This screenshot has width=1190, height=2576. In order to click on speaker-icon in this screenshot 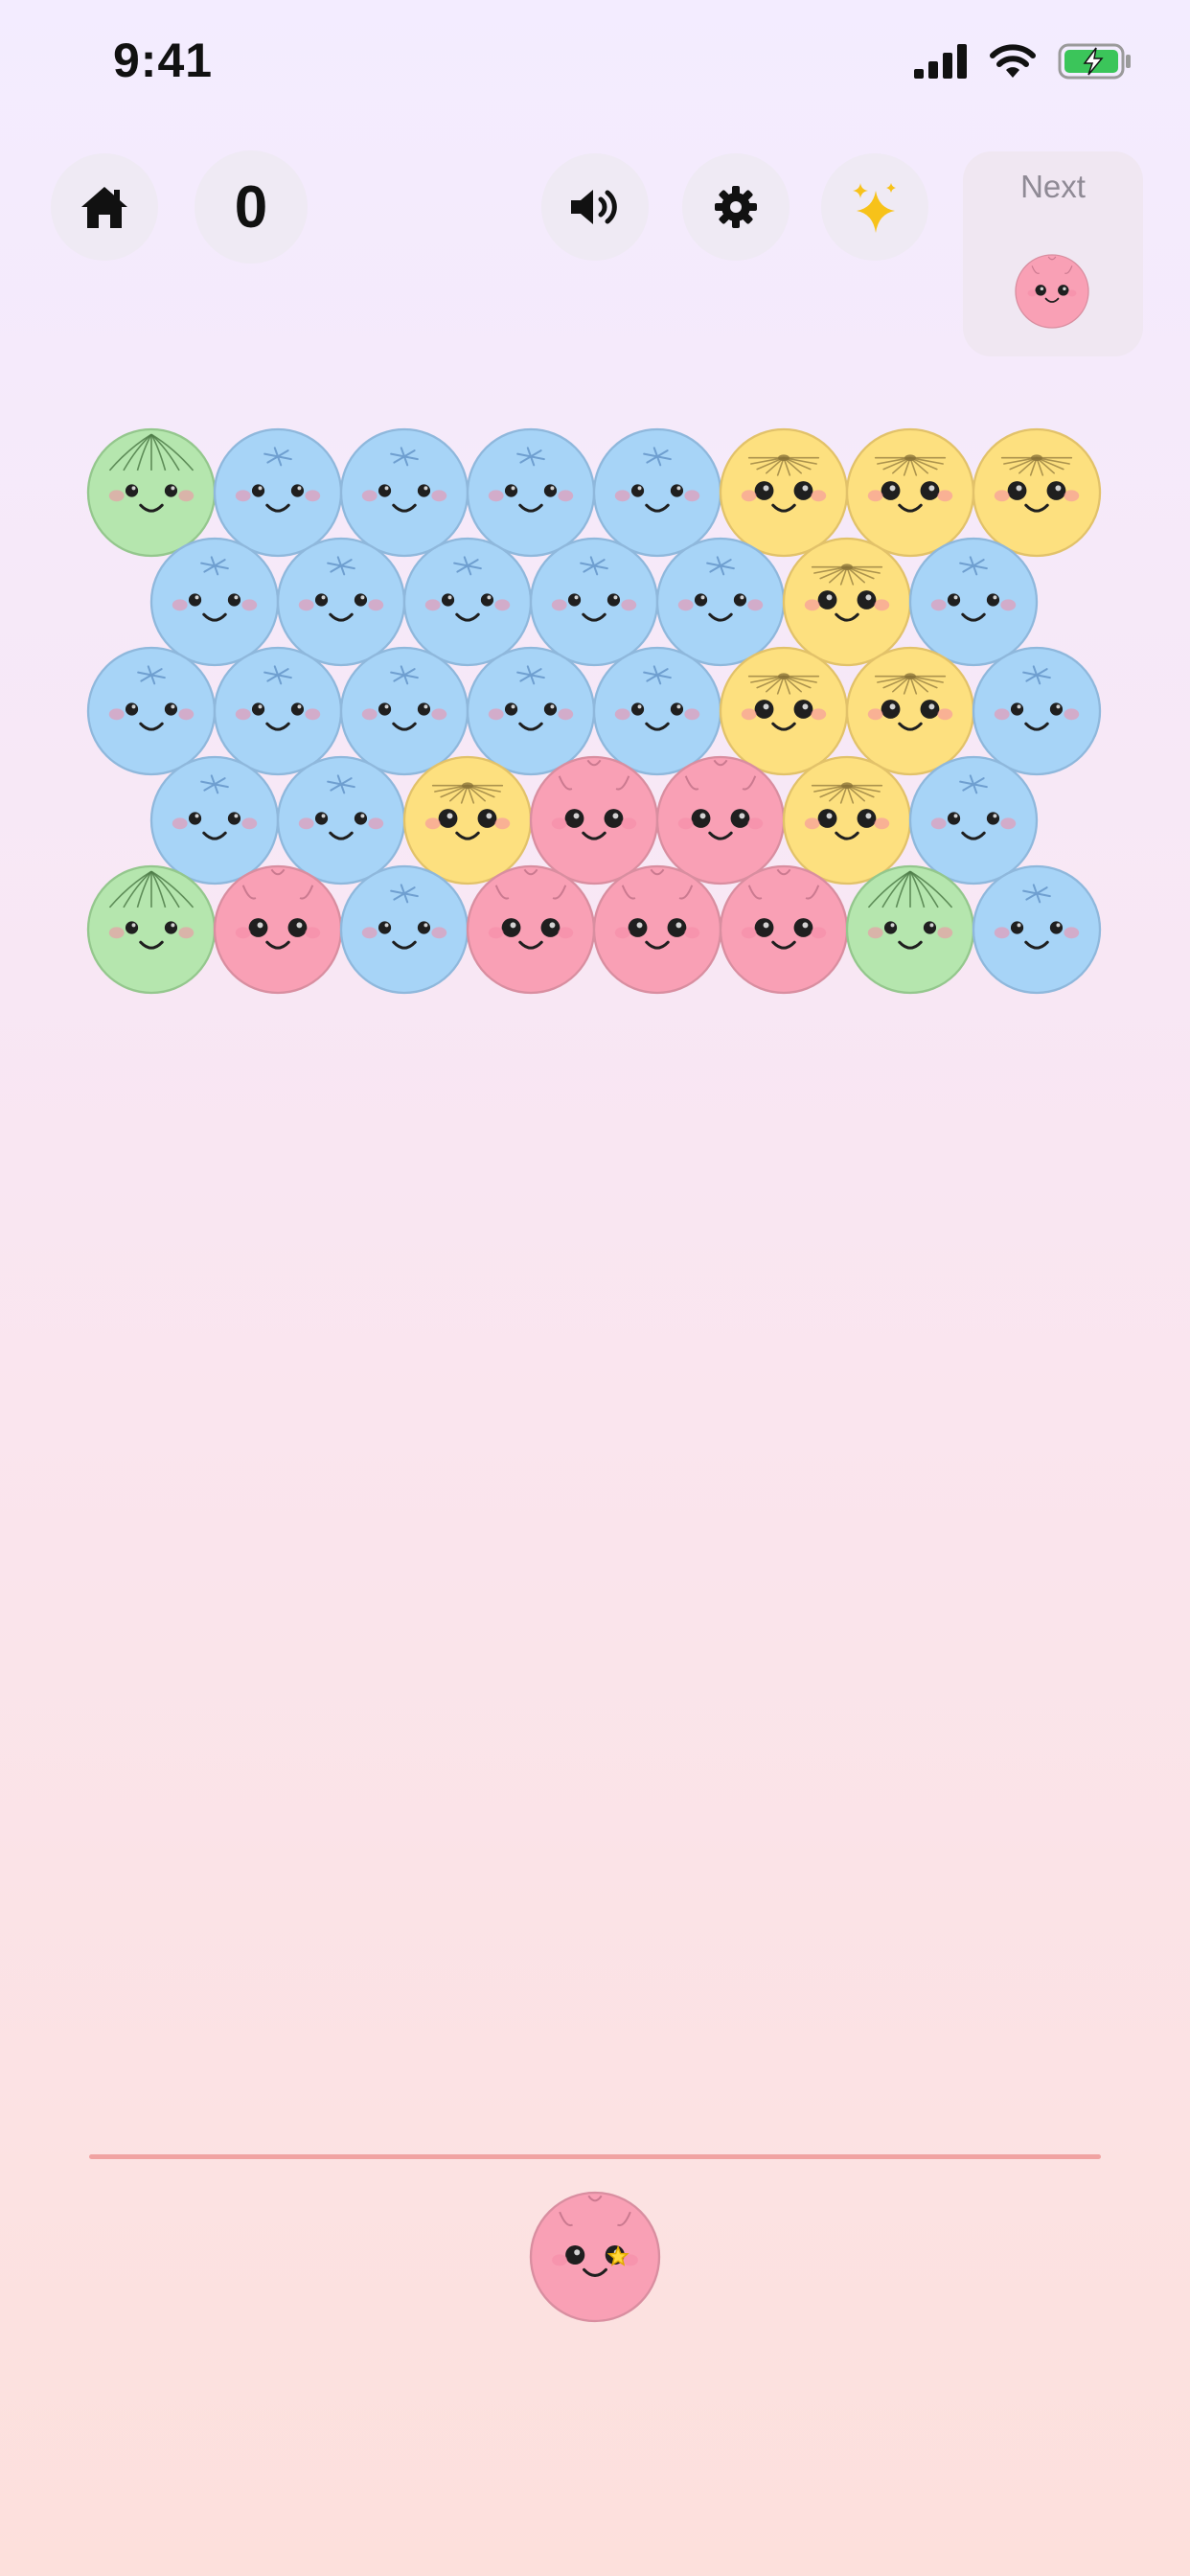, I will do `click(594, 207)`.